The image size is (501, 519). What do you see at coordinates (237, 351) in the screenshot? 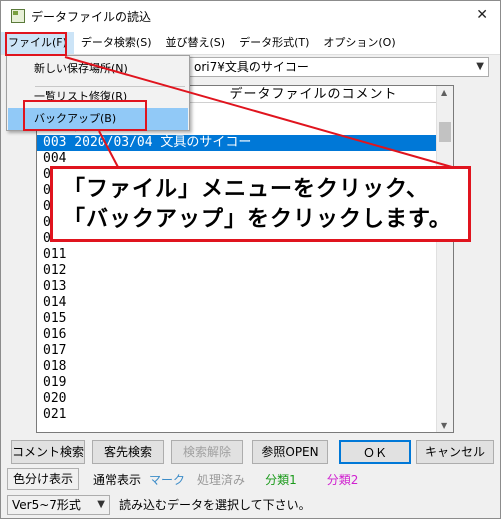
I see `list-item: 017` at bounding box center [237, 351].